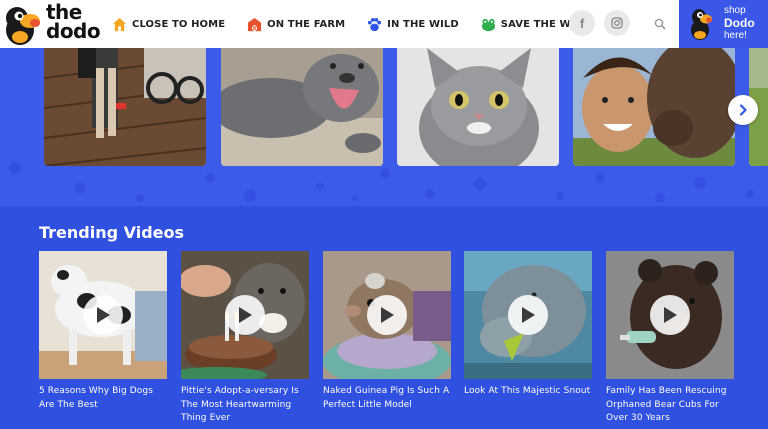 The height and width of the screenshot is (429, 768). Describe the element at coordinates (701, 24) in the screenshot. I see `shop-bird-icon` at that location.